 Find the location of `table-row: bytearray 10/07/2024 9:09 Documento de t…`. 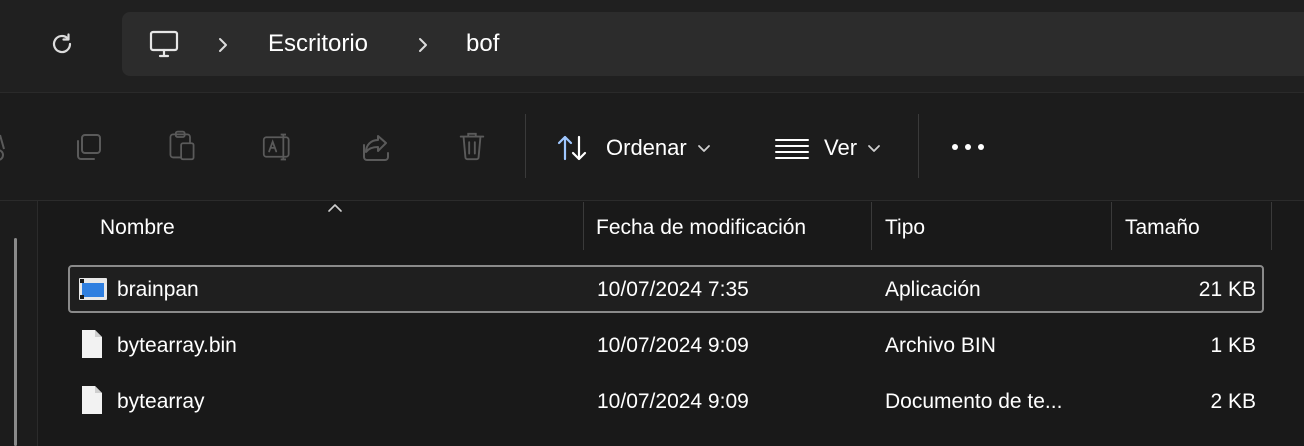

table-row: bytearray 10/07/2024 9:09 Documento de t… is located at coordinates (666, 402).